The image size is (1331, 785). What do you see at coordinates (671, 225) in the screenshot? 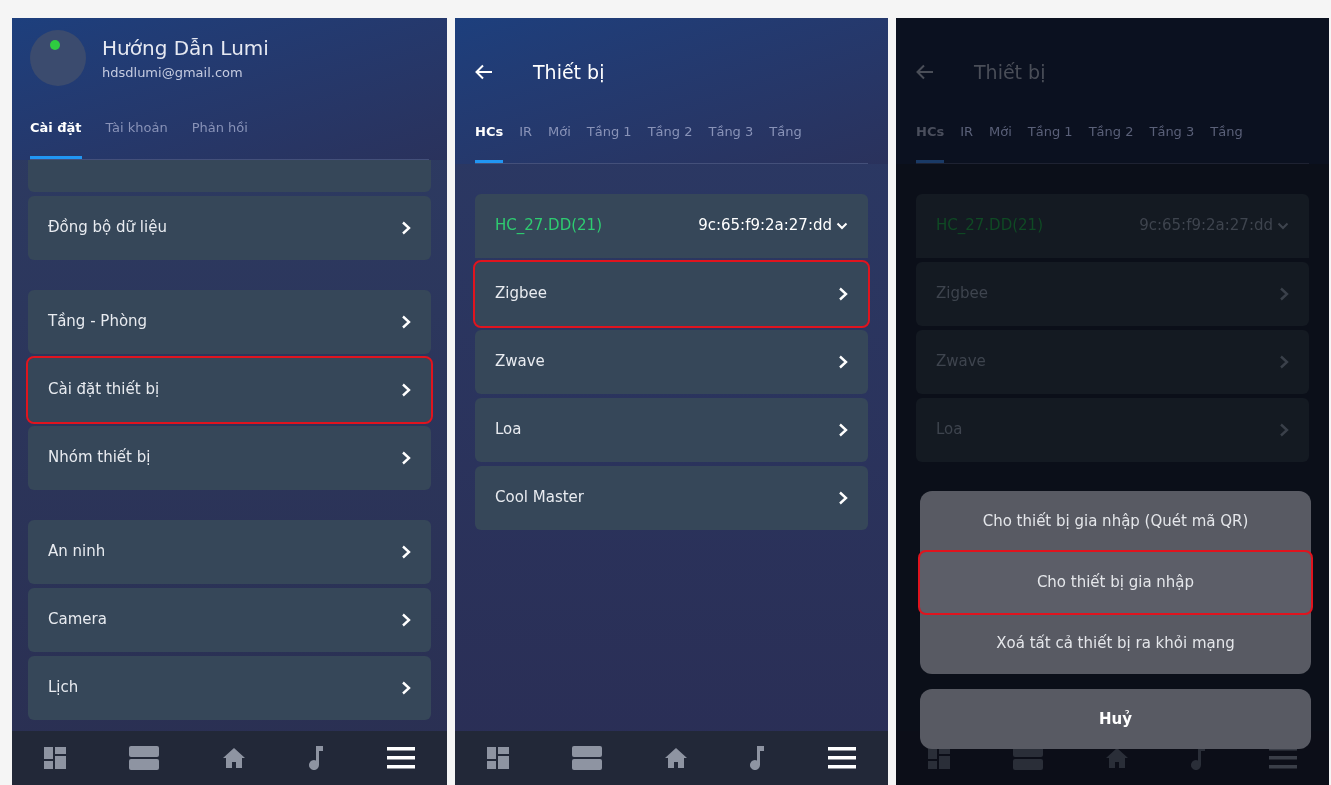
I see `hub-row: HC_27.DD(21) 9c:65:f9:2a:27:dd` at bounding box center [671, 225].